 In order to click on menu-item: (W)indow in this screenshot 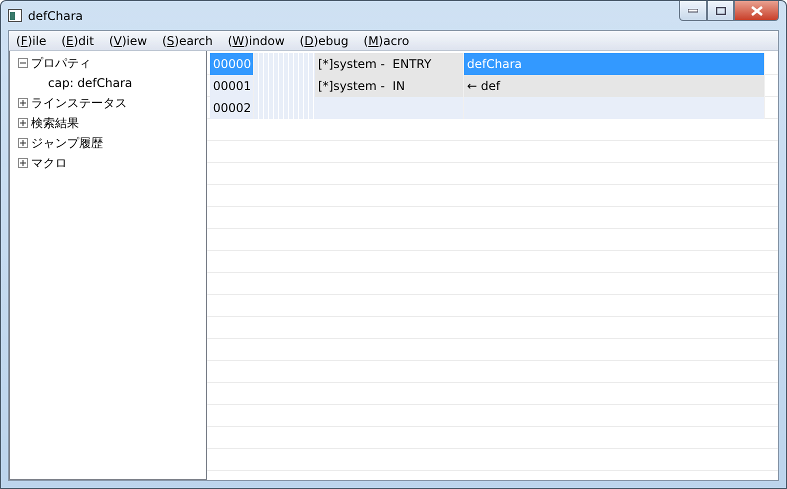, I will do `click(256, 41)`.